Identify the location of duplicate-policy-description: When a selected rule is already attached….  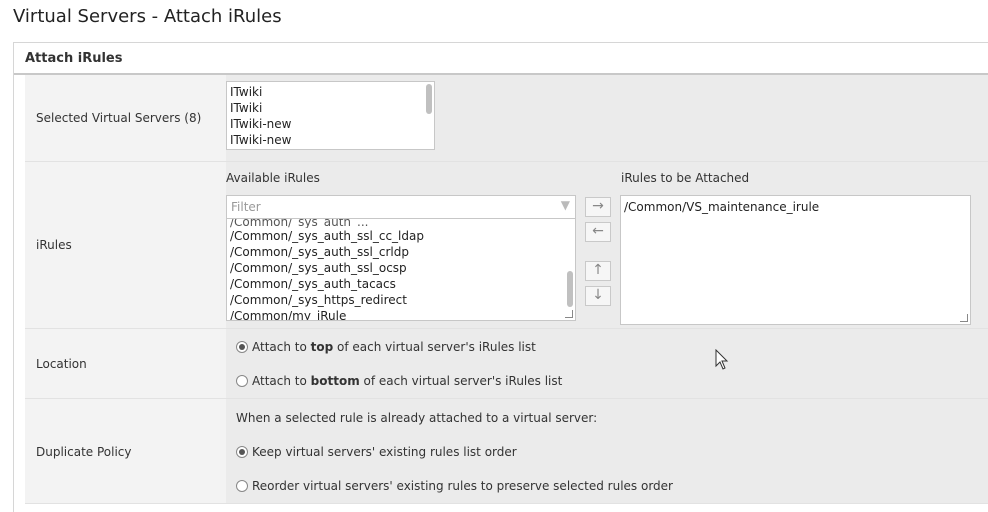
(417, 418).